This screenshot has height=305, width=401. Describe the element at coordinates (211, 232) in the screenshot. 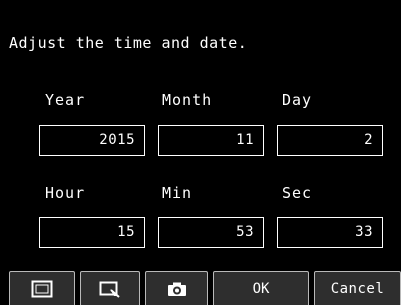

I see `min-field: 53` at that location.